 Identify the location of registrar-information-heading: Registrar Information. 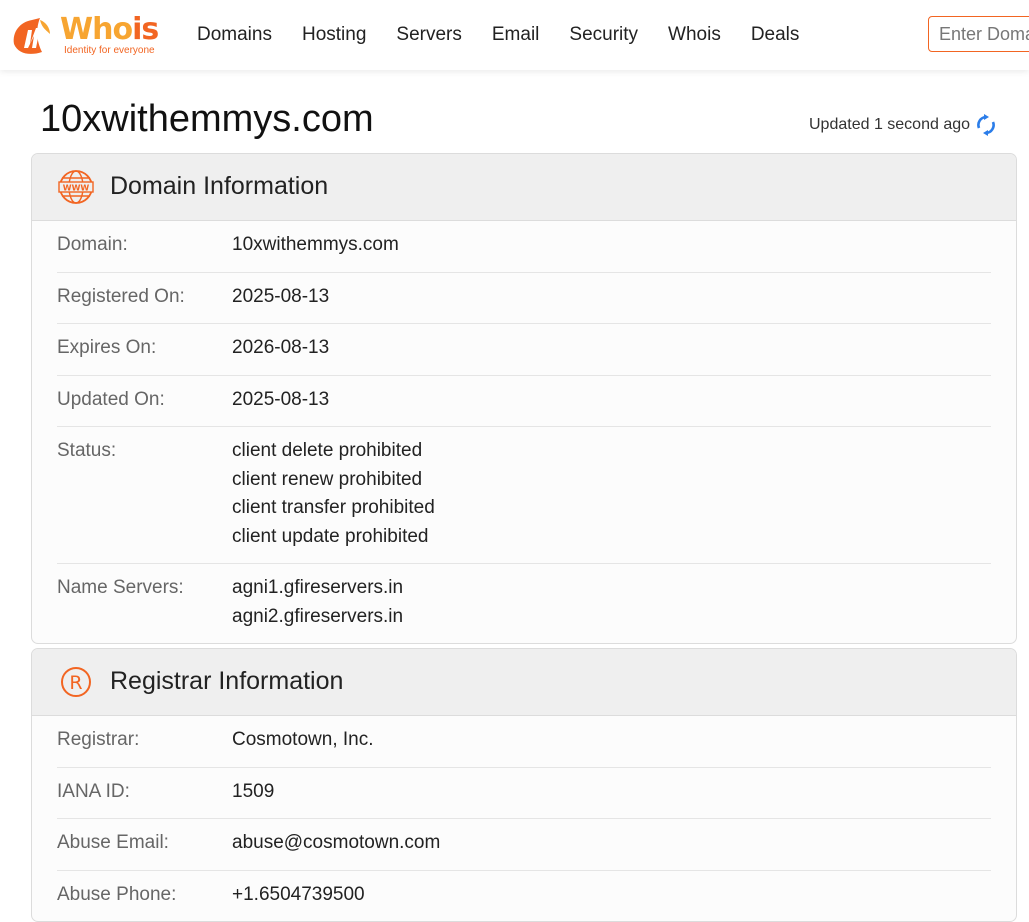
(227, 681).